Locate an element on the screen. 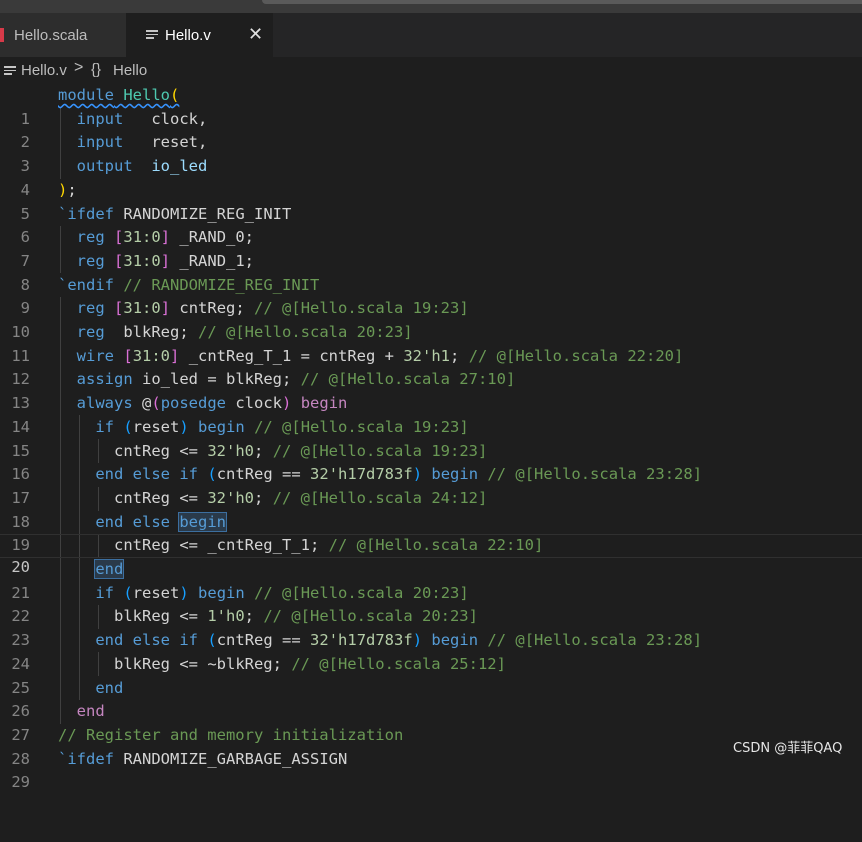 The width and height of the screenshot is (862, 842). code-text: reg blkReg; // @[Hello.scala 20:23] is located at coordinates (235, 333).